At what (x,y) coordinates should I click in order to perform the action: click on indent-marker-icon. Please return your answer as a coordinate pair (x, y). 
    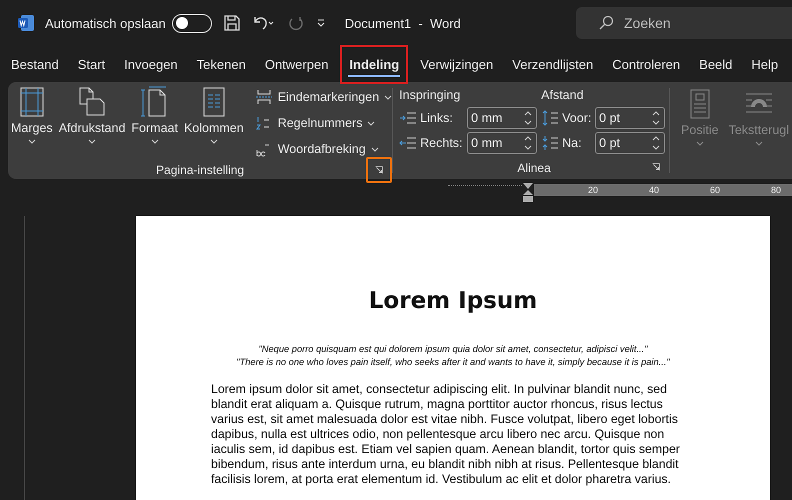
    Looking at the image, I should click on (528, 193).